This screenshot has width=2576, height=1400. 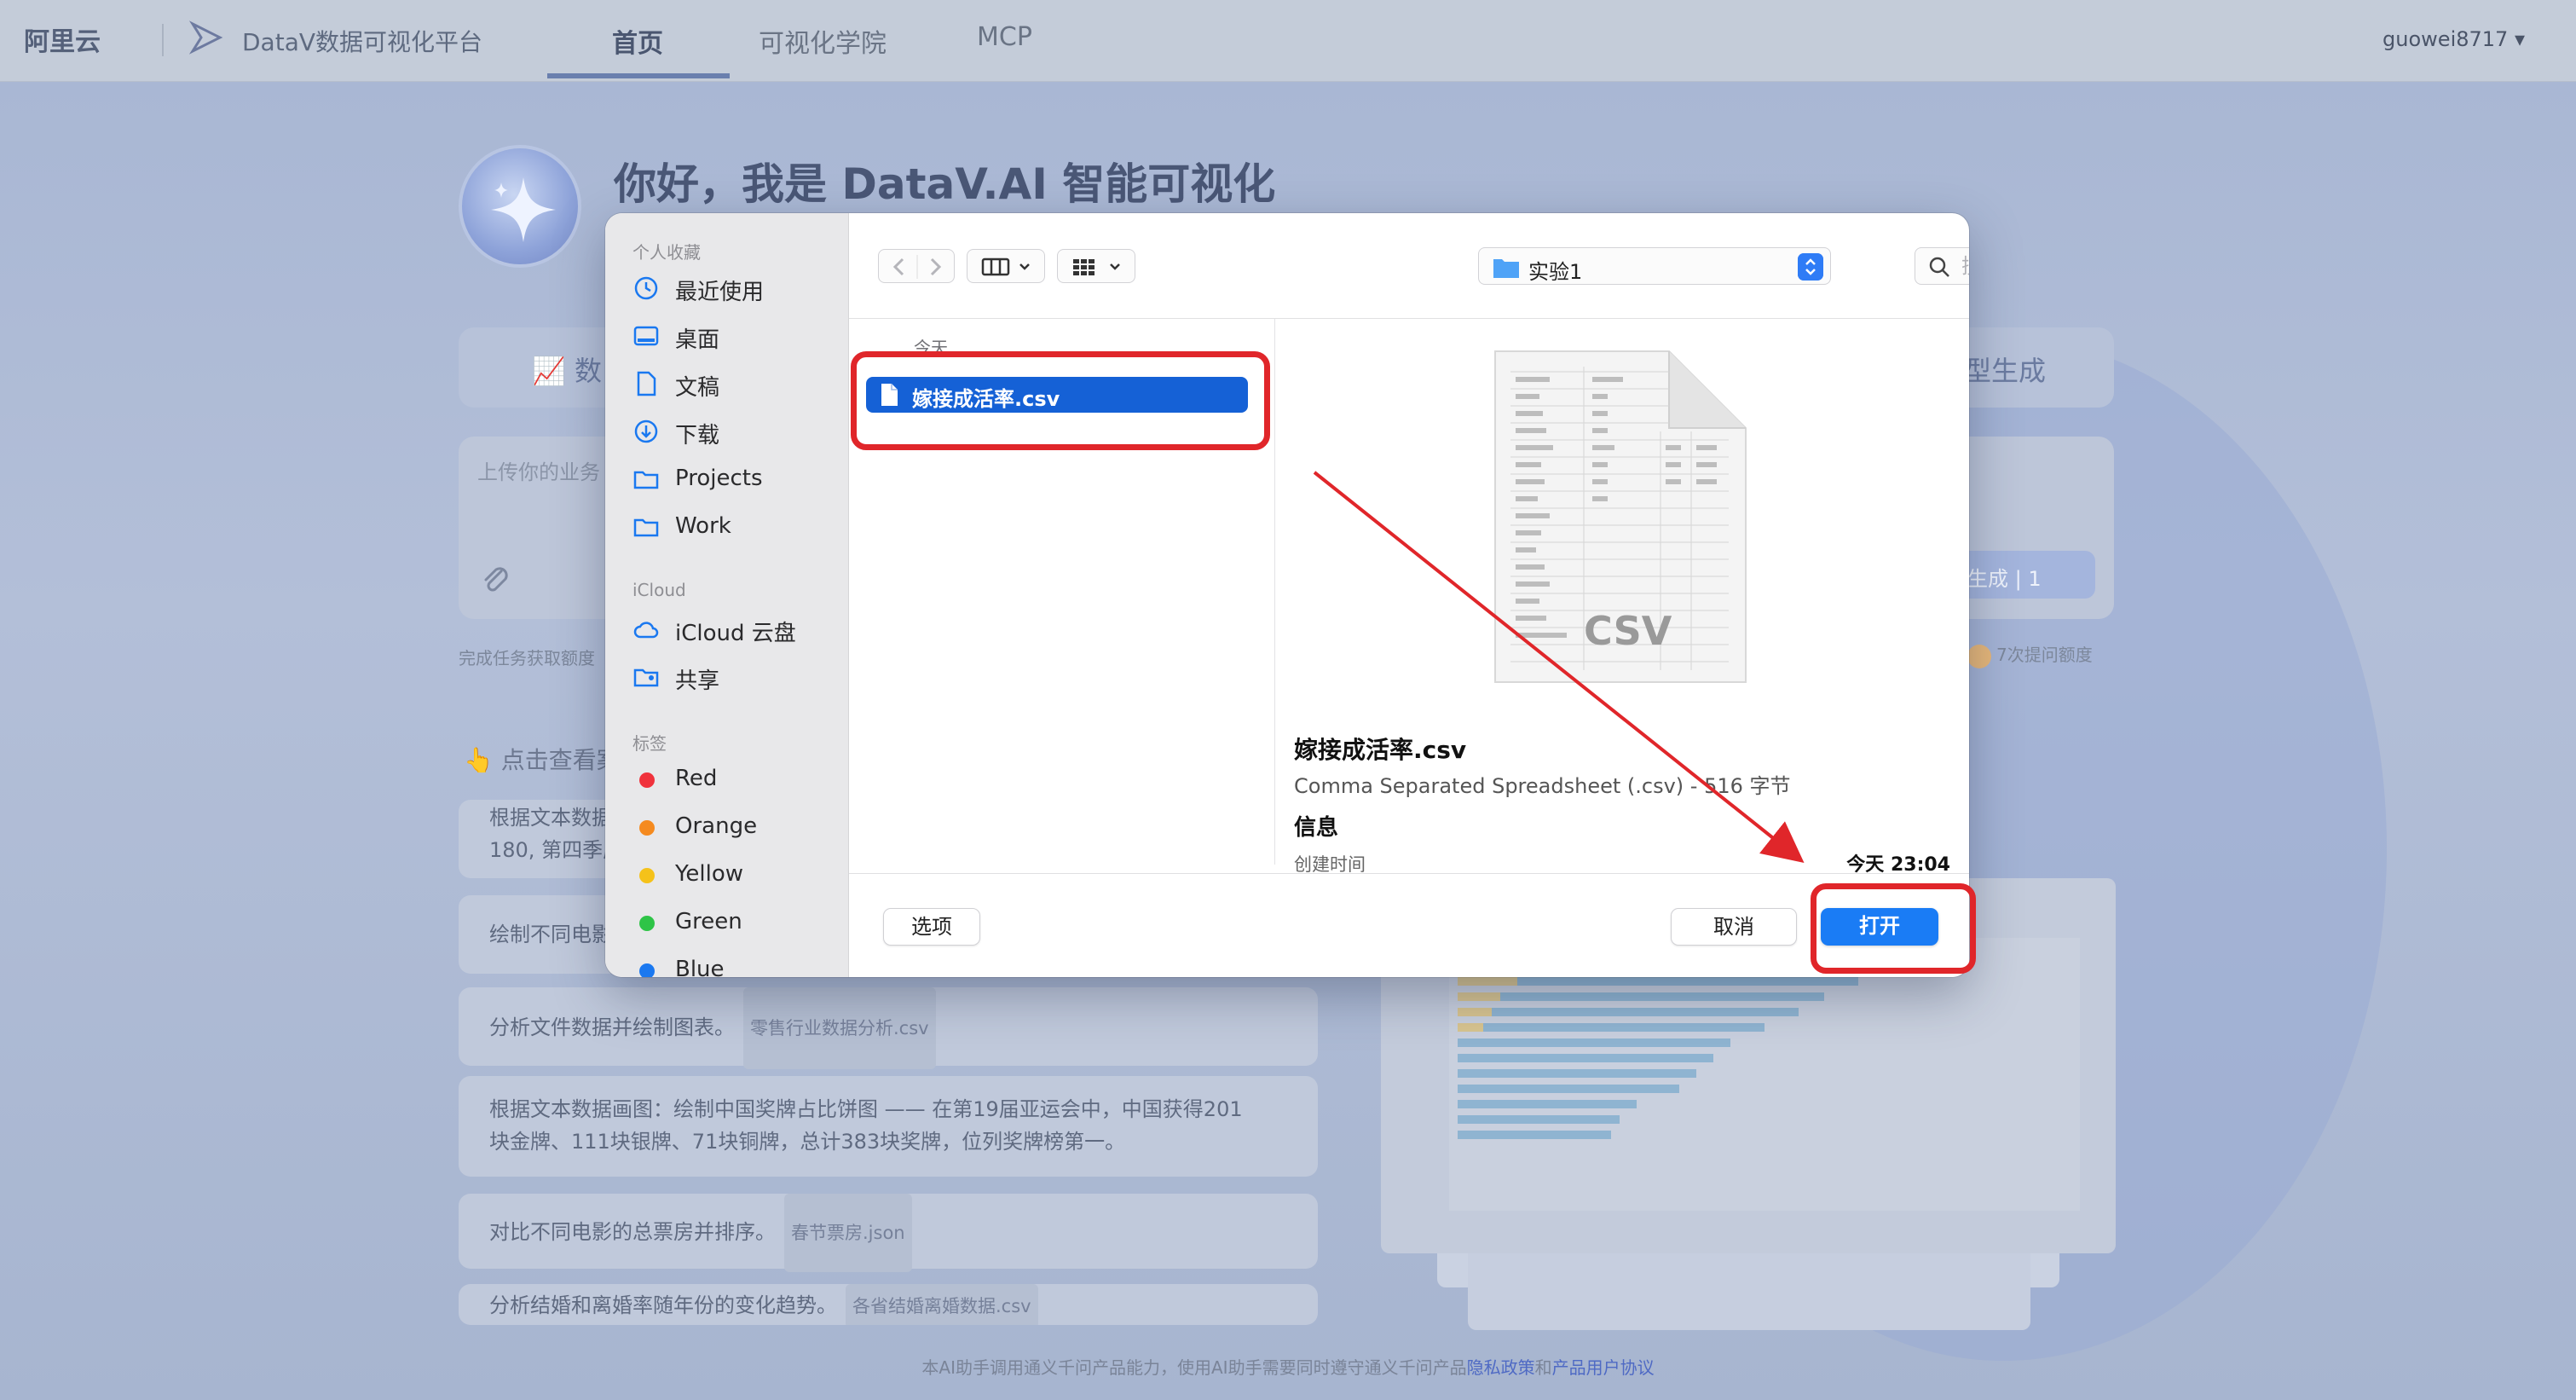 What do you see at coordinates (1096, 266) in the screenshot?
I see `group-by-button` at bounding box center [1096, 266].